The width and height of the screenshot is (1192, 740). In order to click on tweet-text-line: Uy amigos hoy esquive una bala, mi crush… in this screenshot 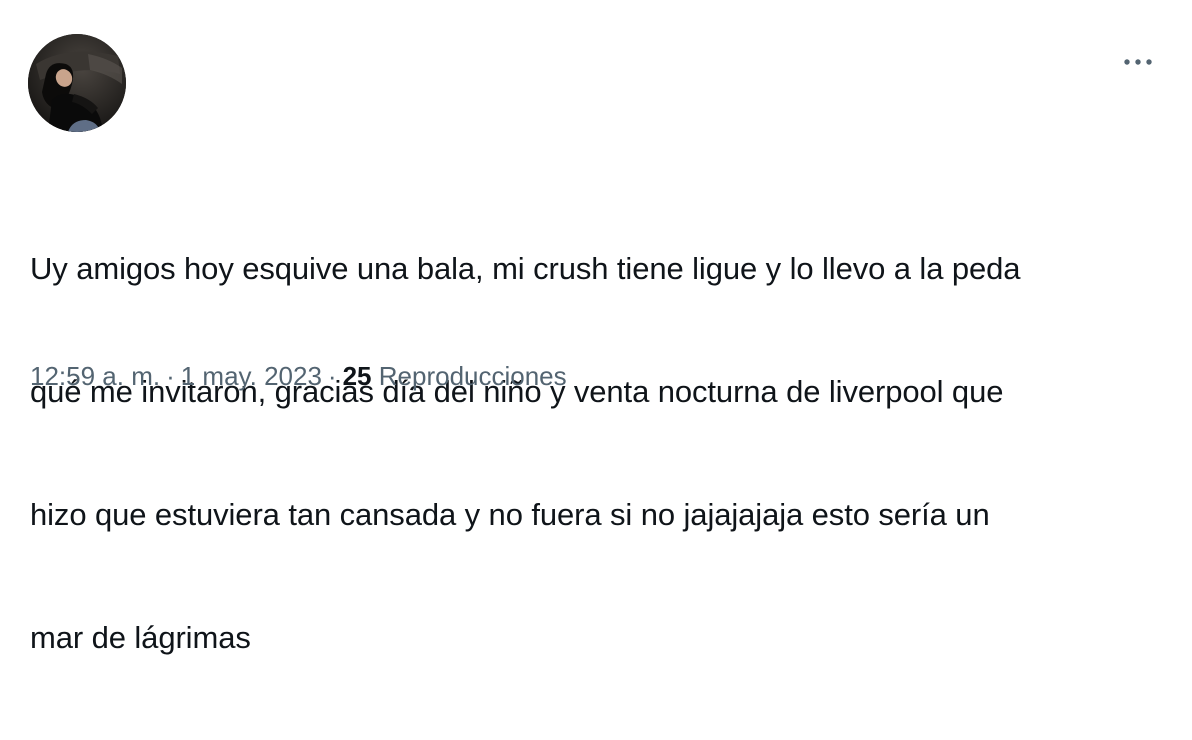, I will do `click(525, 268)`.